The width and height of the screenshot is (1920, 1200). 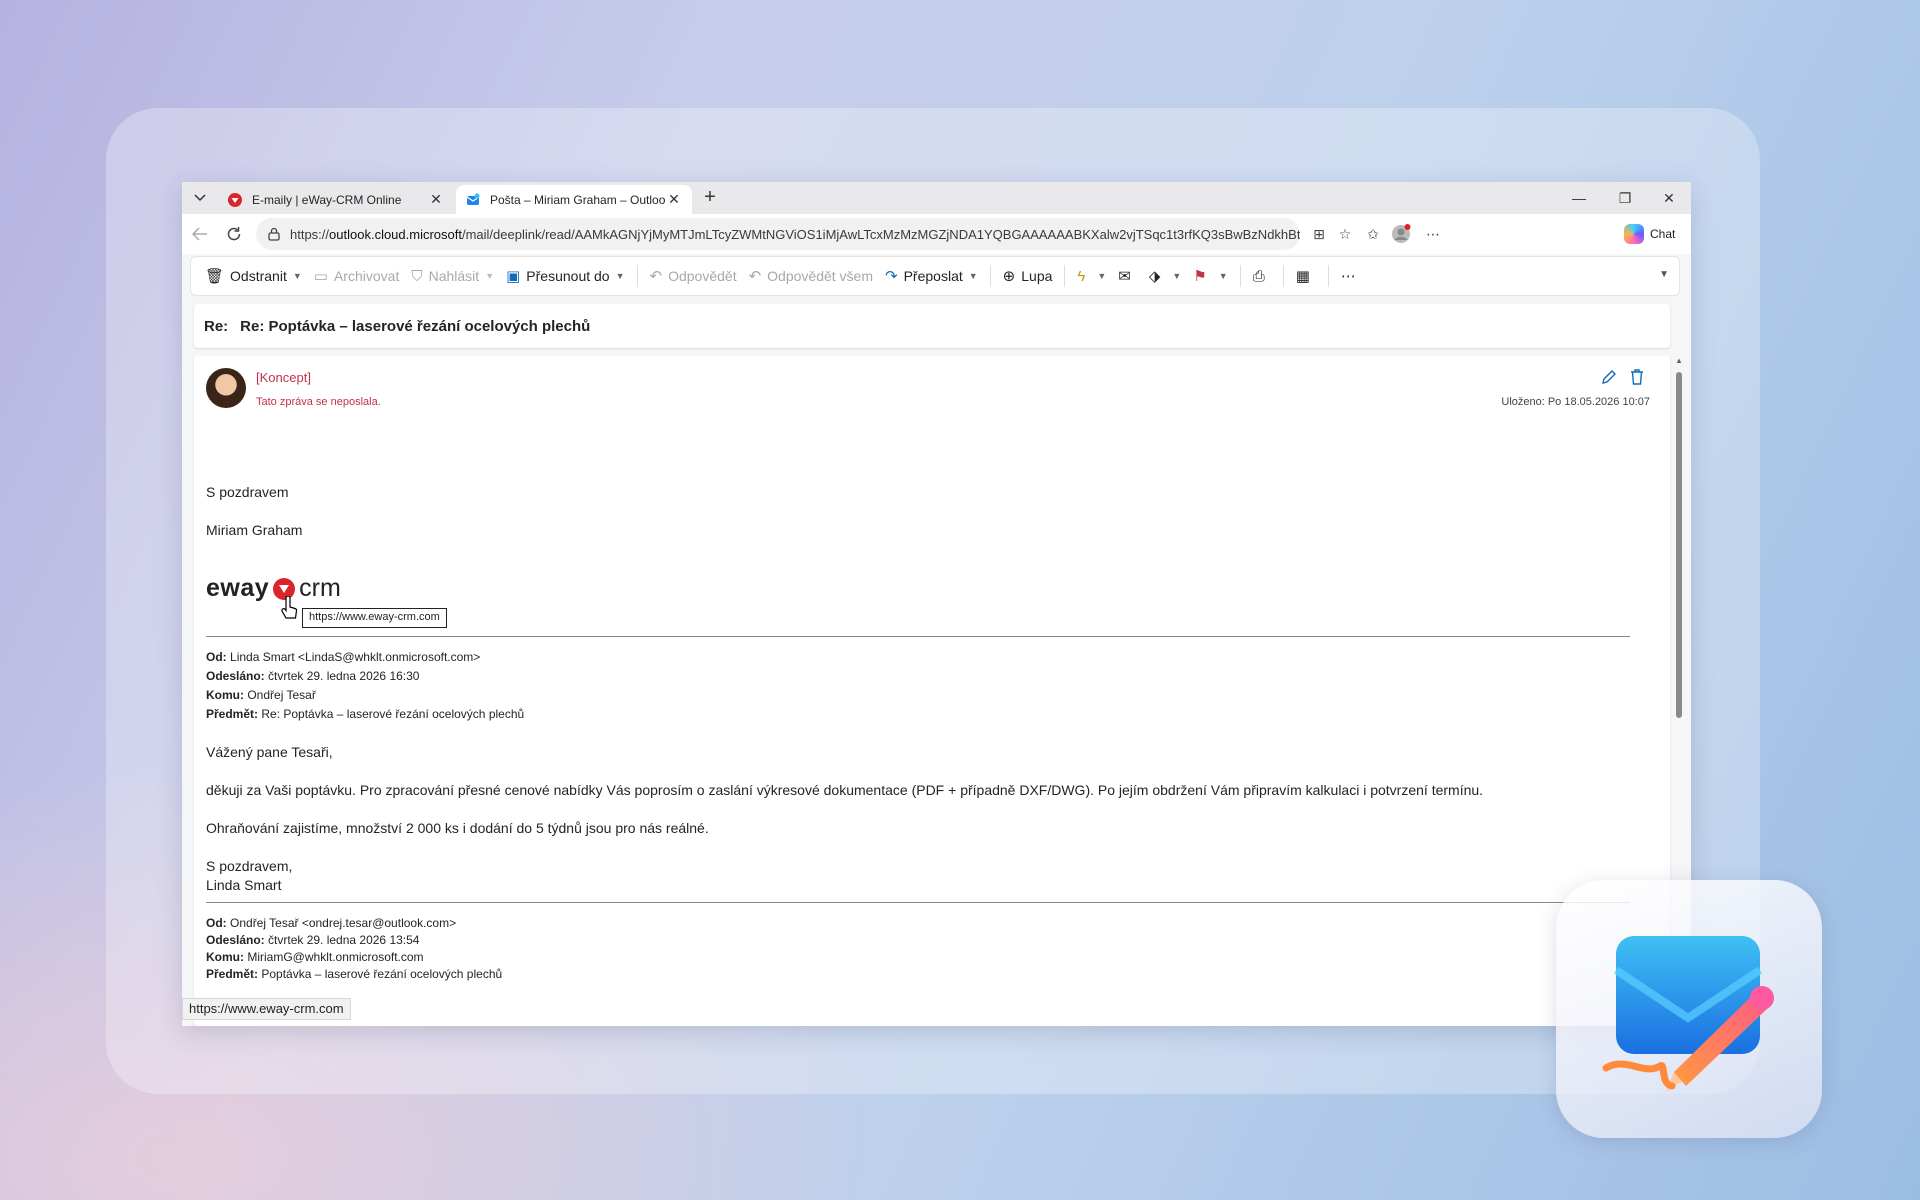 I want to click on zoom-button: ⊕ Lupa, so click(x=1028, y=276).